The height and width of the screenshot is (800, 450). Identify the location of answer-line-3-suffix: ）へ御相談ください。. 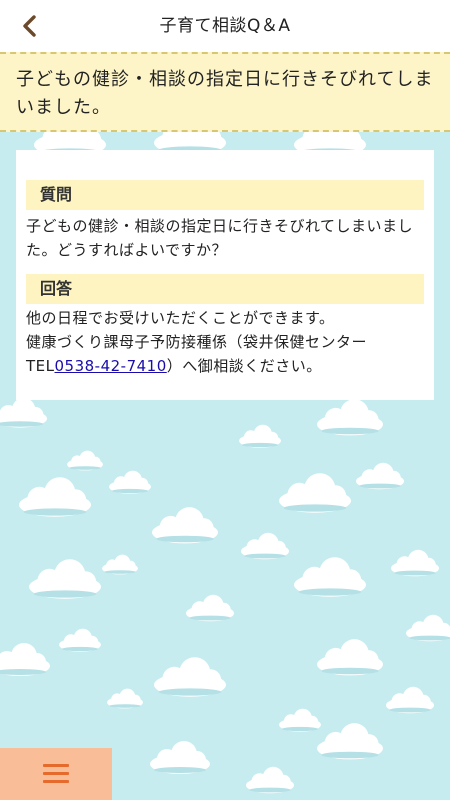
(244, 366).